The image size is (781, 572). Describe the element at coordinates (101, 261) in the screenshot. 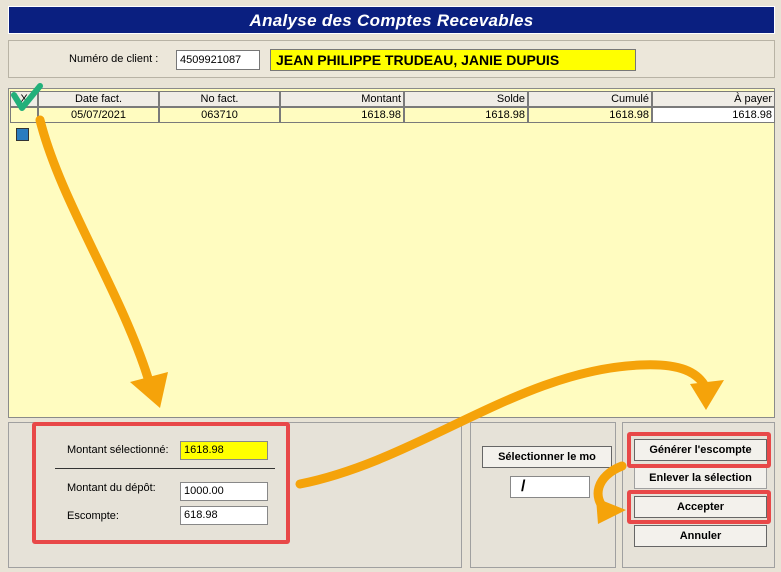

I see `arrow-down-icon` at that location.